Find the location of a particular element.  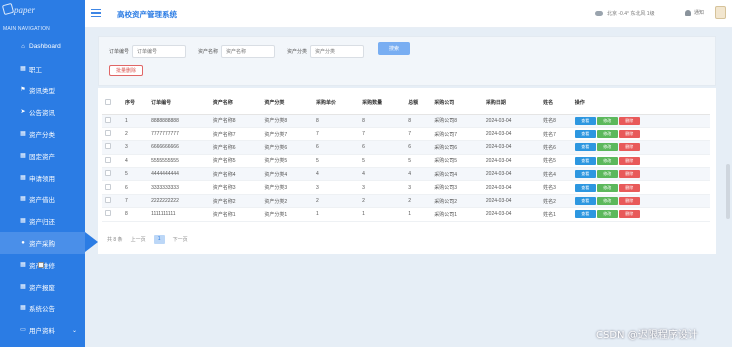

sidebar-item-5: ▦ 固定资产 is located at coordinates (42, 156).